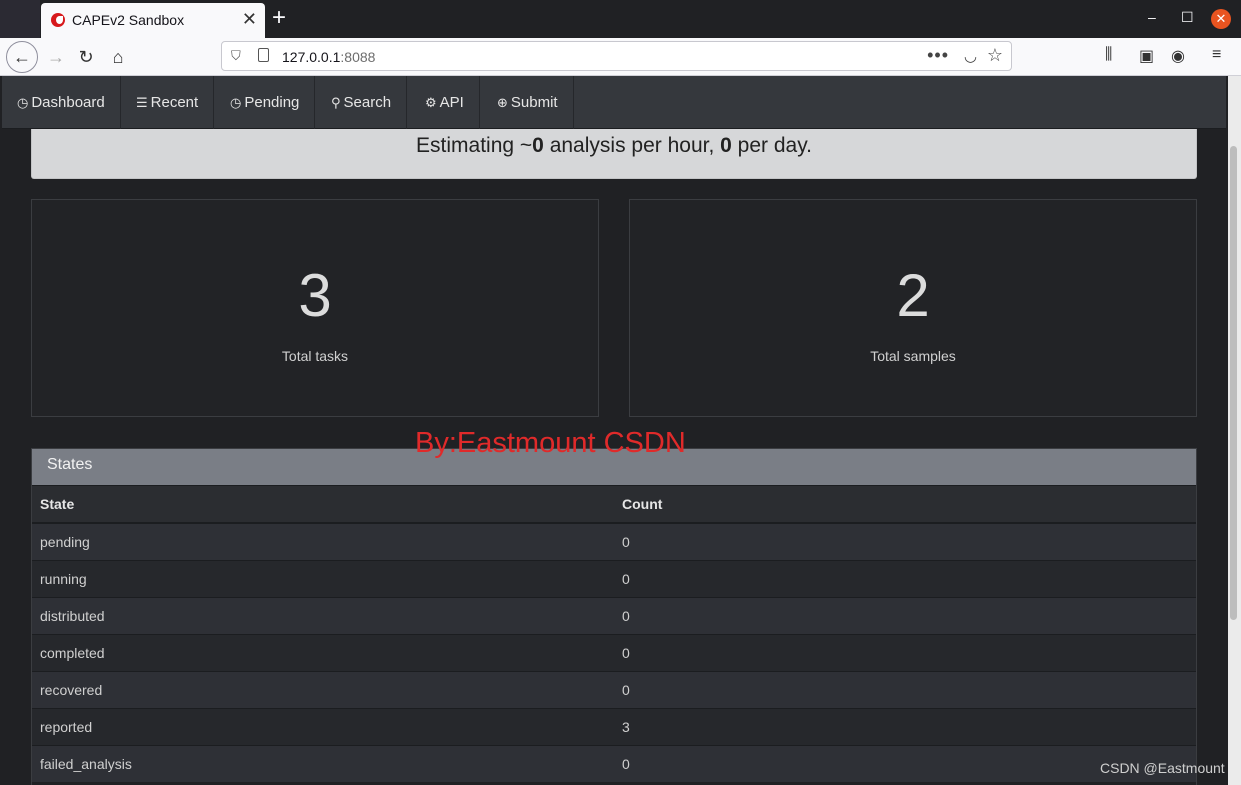  Describe the element at coordinates (68, 102) in the screenshot. I see `nav-dashboard-label: Dashboard` at that location.